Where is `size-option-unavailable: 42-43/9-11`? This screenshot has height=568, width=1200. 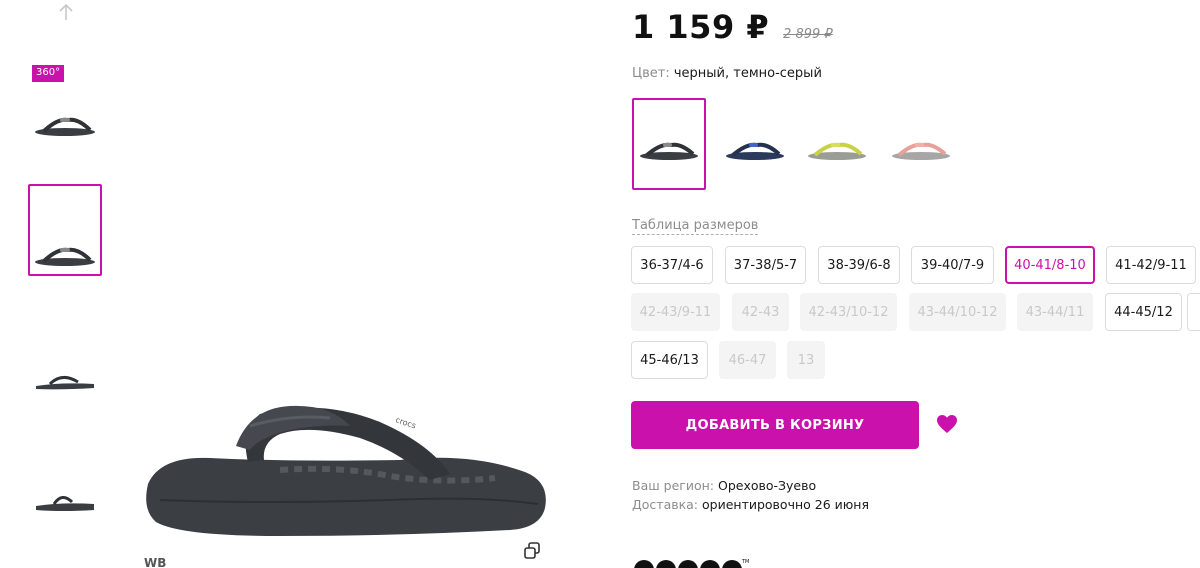 size-option-unavailable: 42-43/9-11 is located at coordinates (675, 312).